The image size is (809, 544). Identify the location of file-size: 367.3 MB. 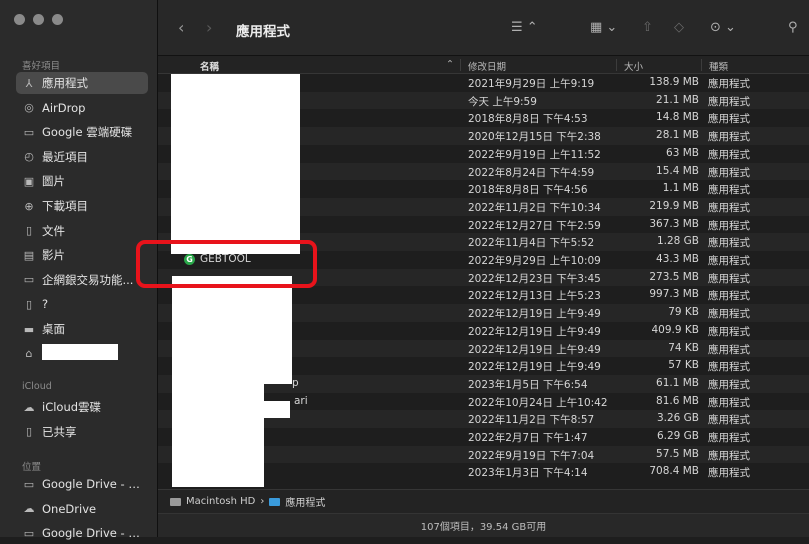
(674, 223).